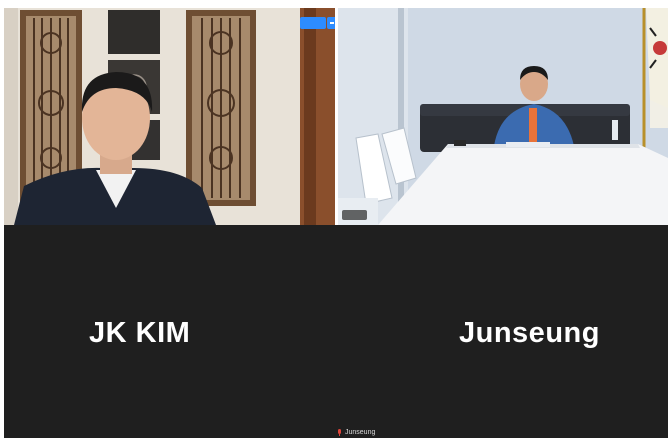 The image size is (668, 442). Describe the element at coordinates (354, 215) in the screenshot. I see `participant-name-chip` at that location.